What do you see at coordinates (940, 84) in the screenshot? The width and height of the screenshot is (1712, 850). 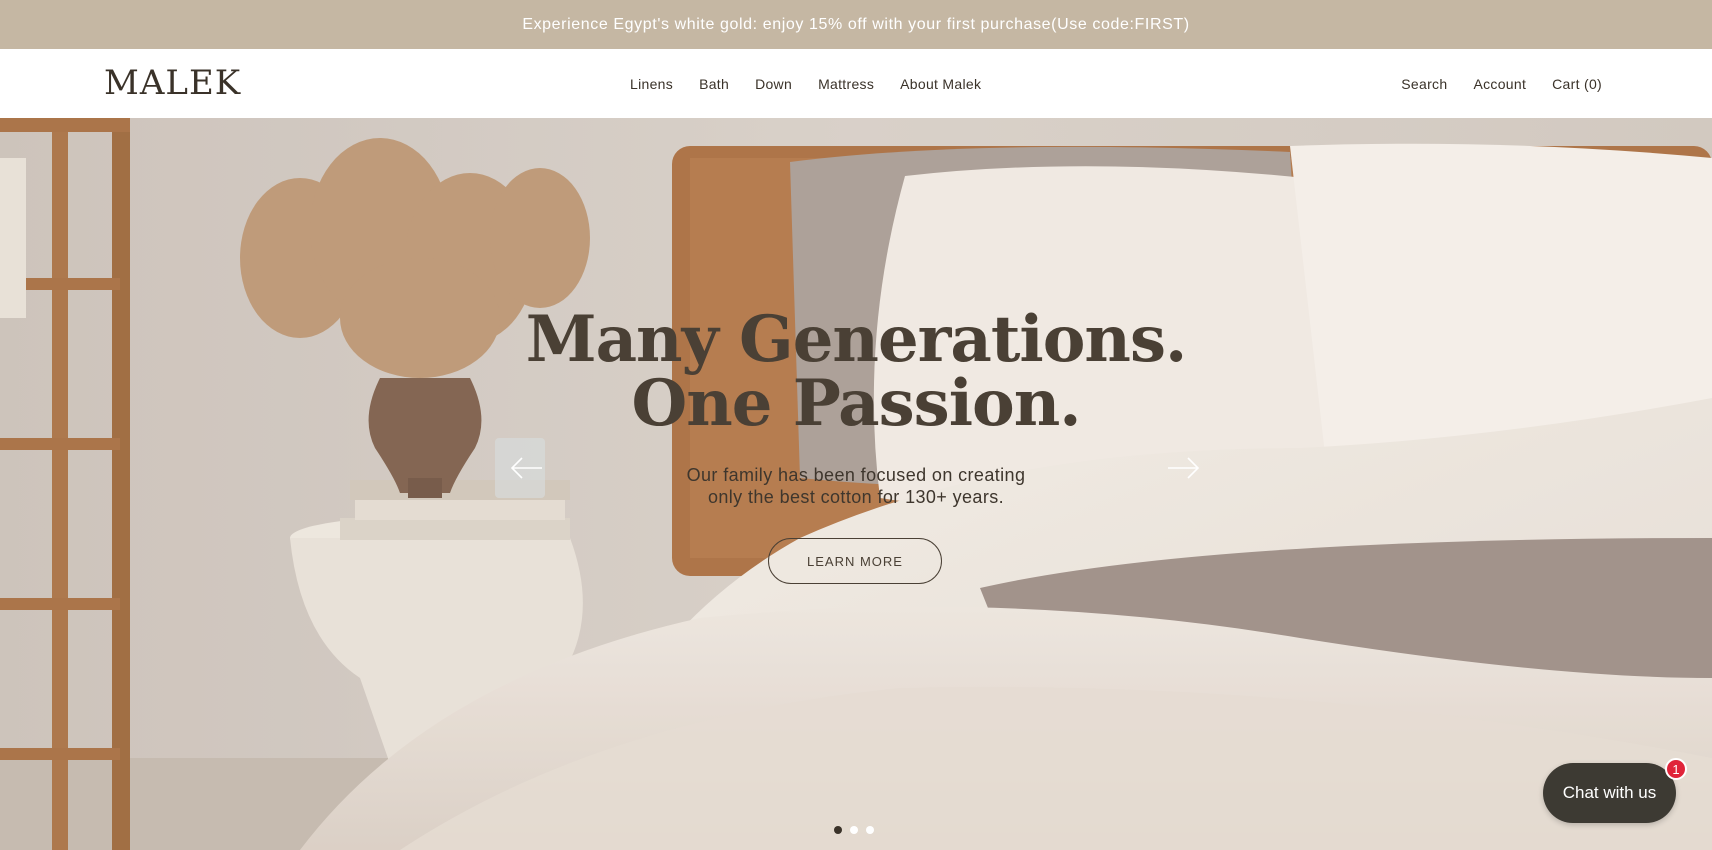 I see `nav-item-about: About Malek` at bounding box center [940, 84].